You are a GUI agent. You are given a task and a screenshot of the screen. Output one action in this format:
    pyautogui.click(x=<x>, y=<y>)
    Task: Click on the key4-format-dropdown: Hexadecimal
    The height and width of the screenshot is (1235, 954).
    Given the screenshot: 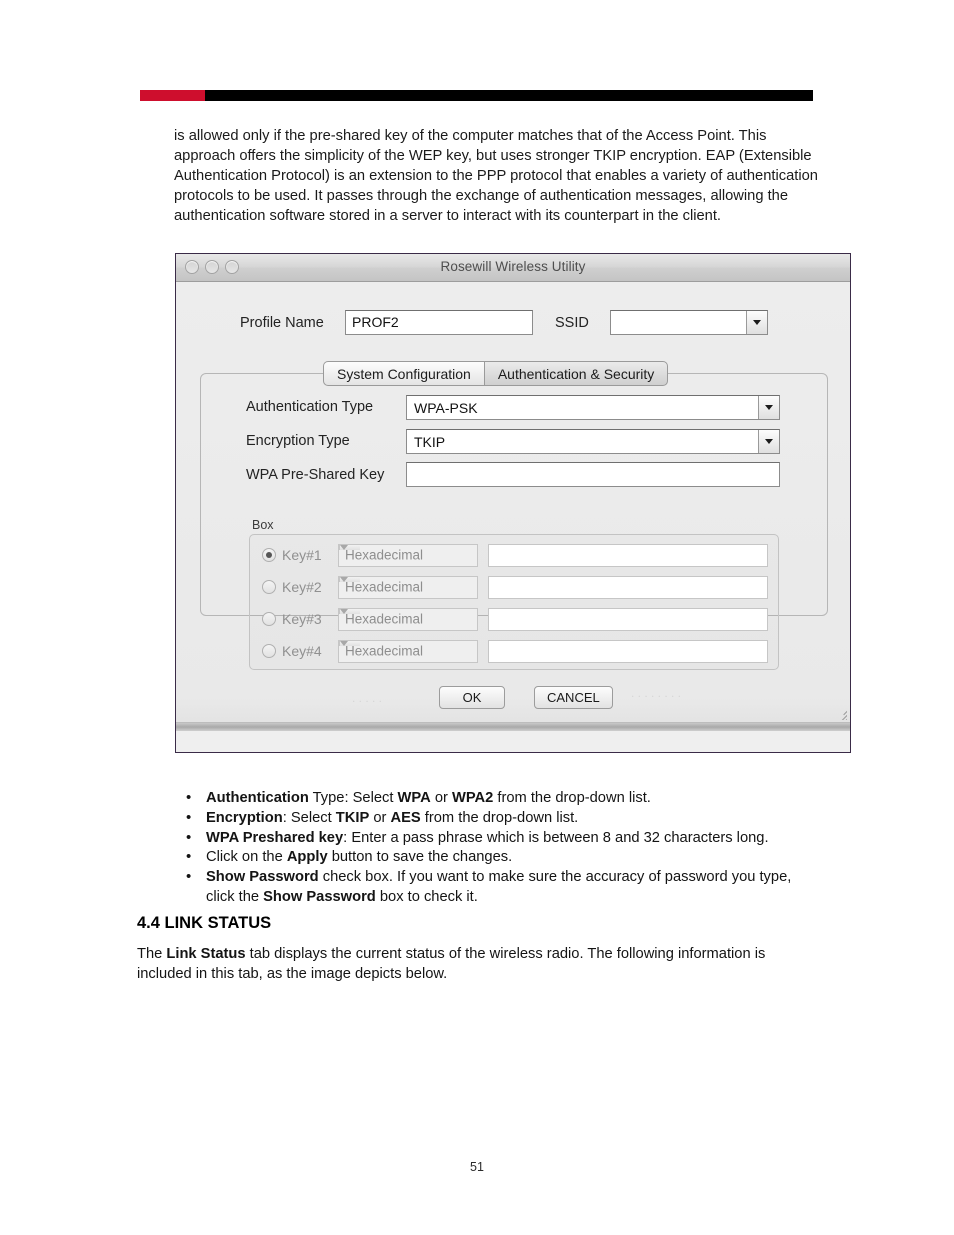 What is the action you would take?
    pyautogui.click(x=408, y=651)
    